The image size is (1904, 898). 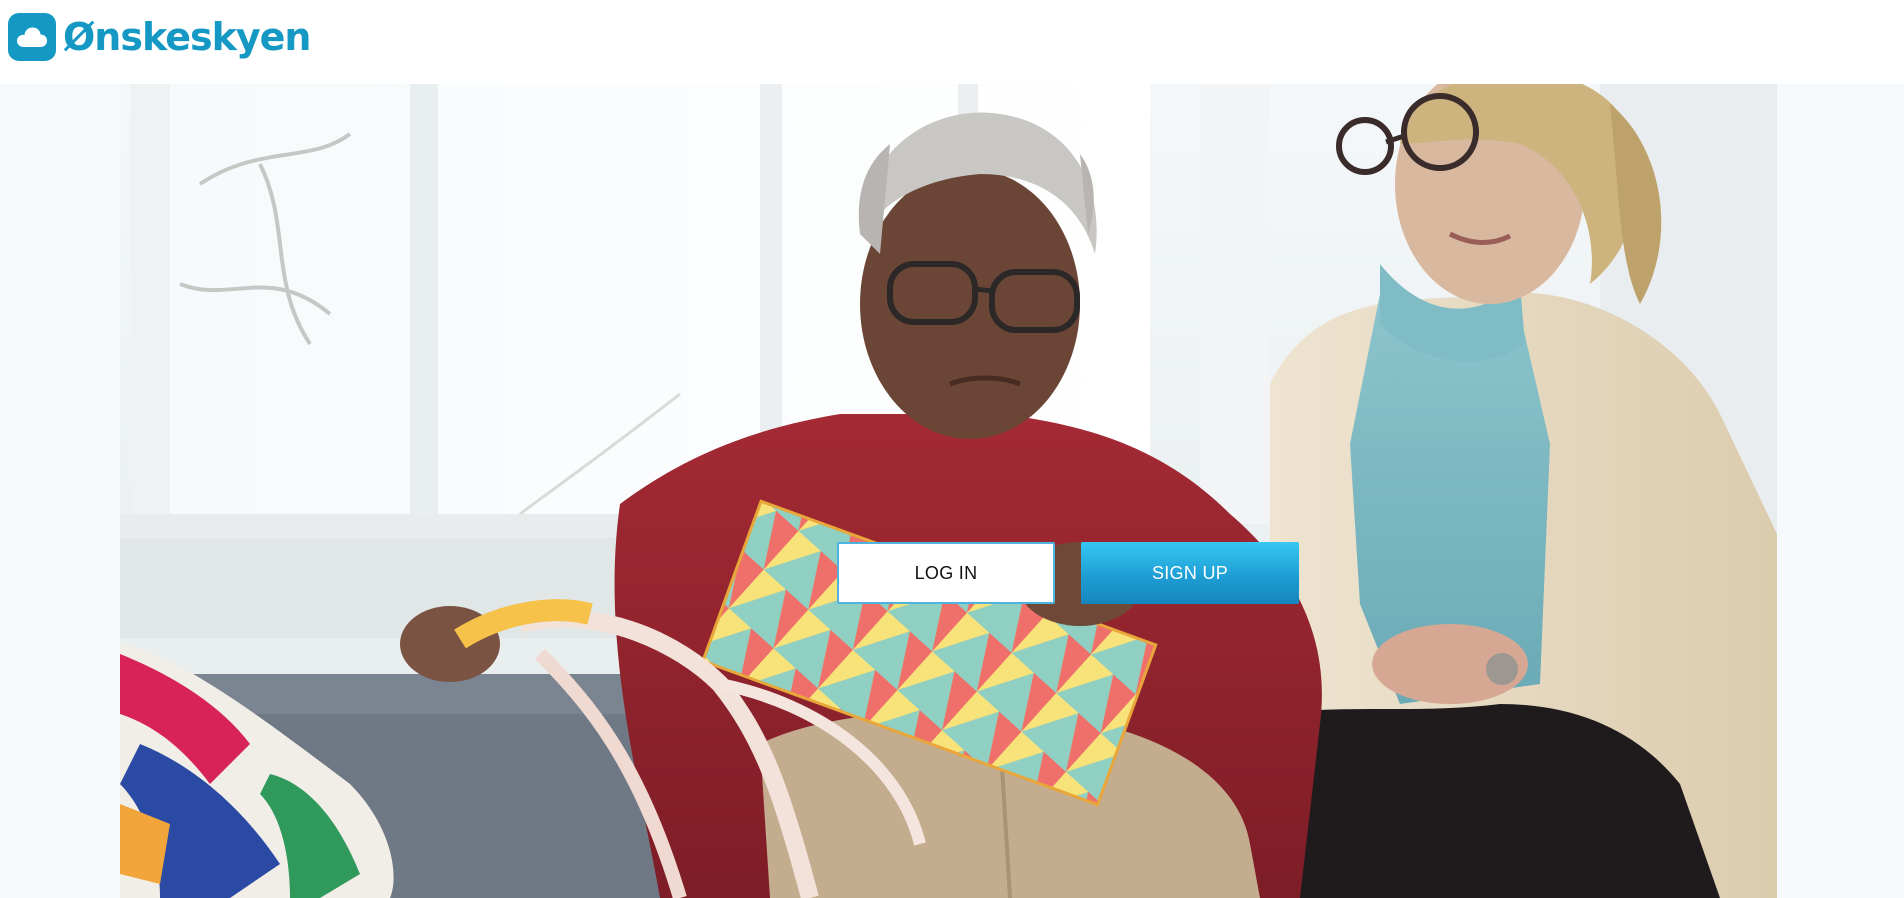 I want to click on cloud-icon, so click(x=32, y=37).